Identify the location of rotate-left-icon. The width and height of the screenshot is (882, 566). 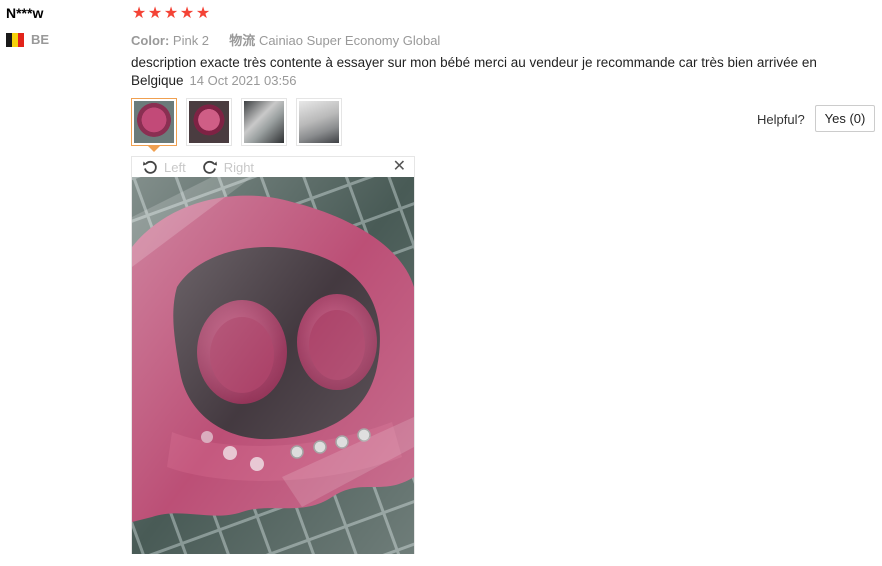
(150, 167).